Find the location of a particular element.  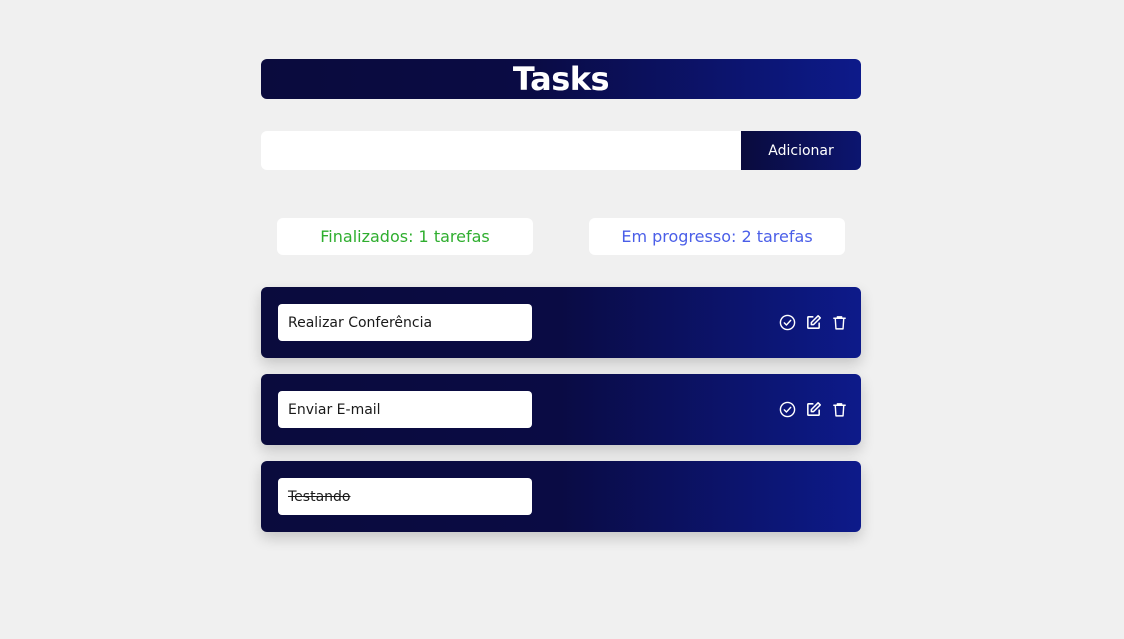

task-text: Testando is located at coordinates (405, 496).